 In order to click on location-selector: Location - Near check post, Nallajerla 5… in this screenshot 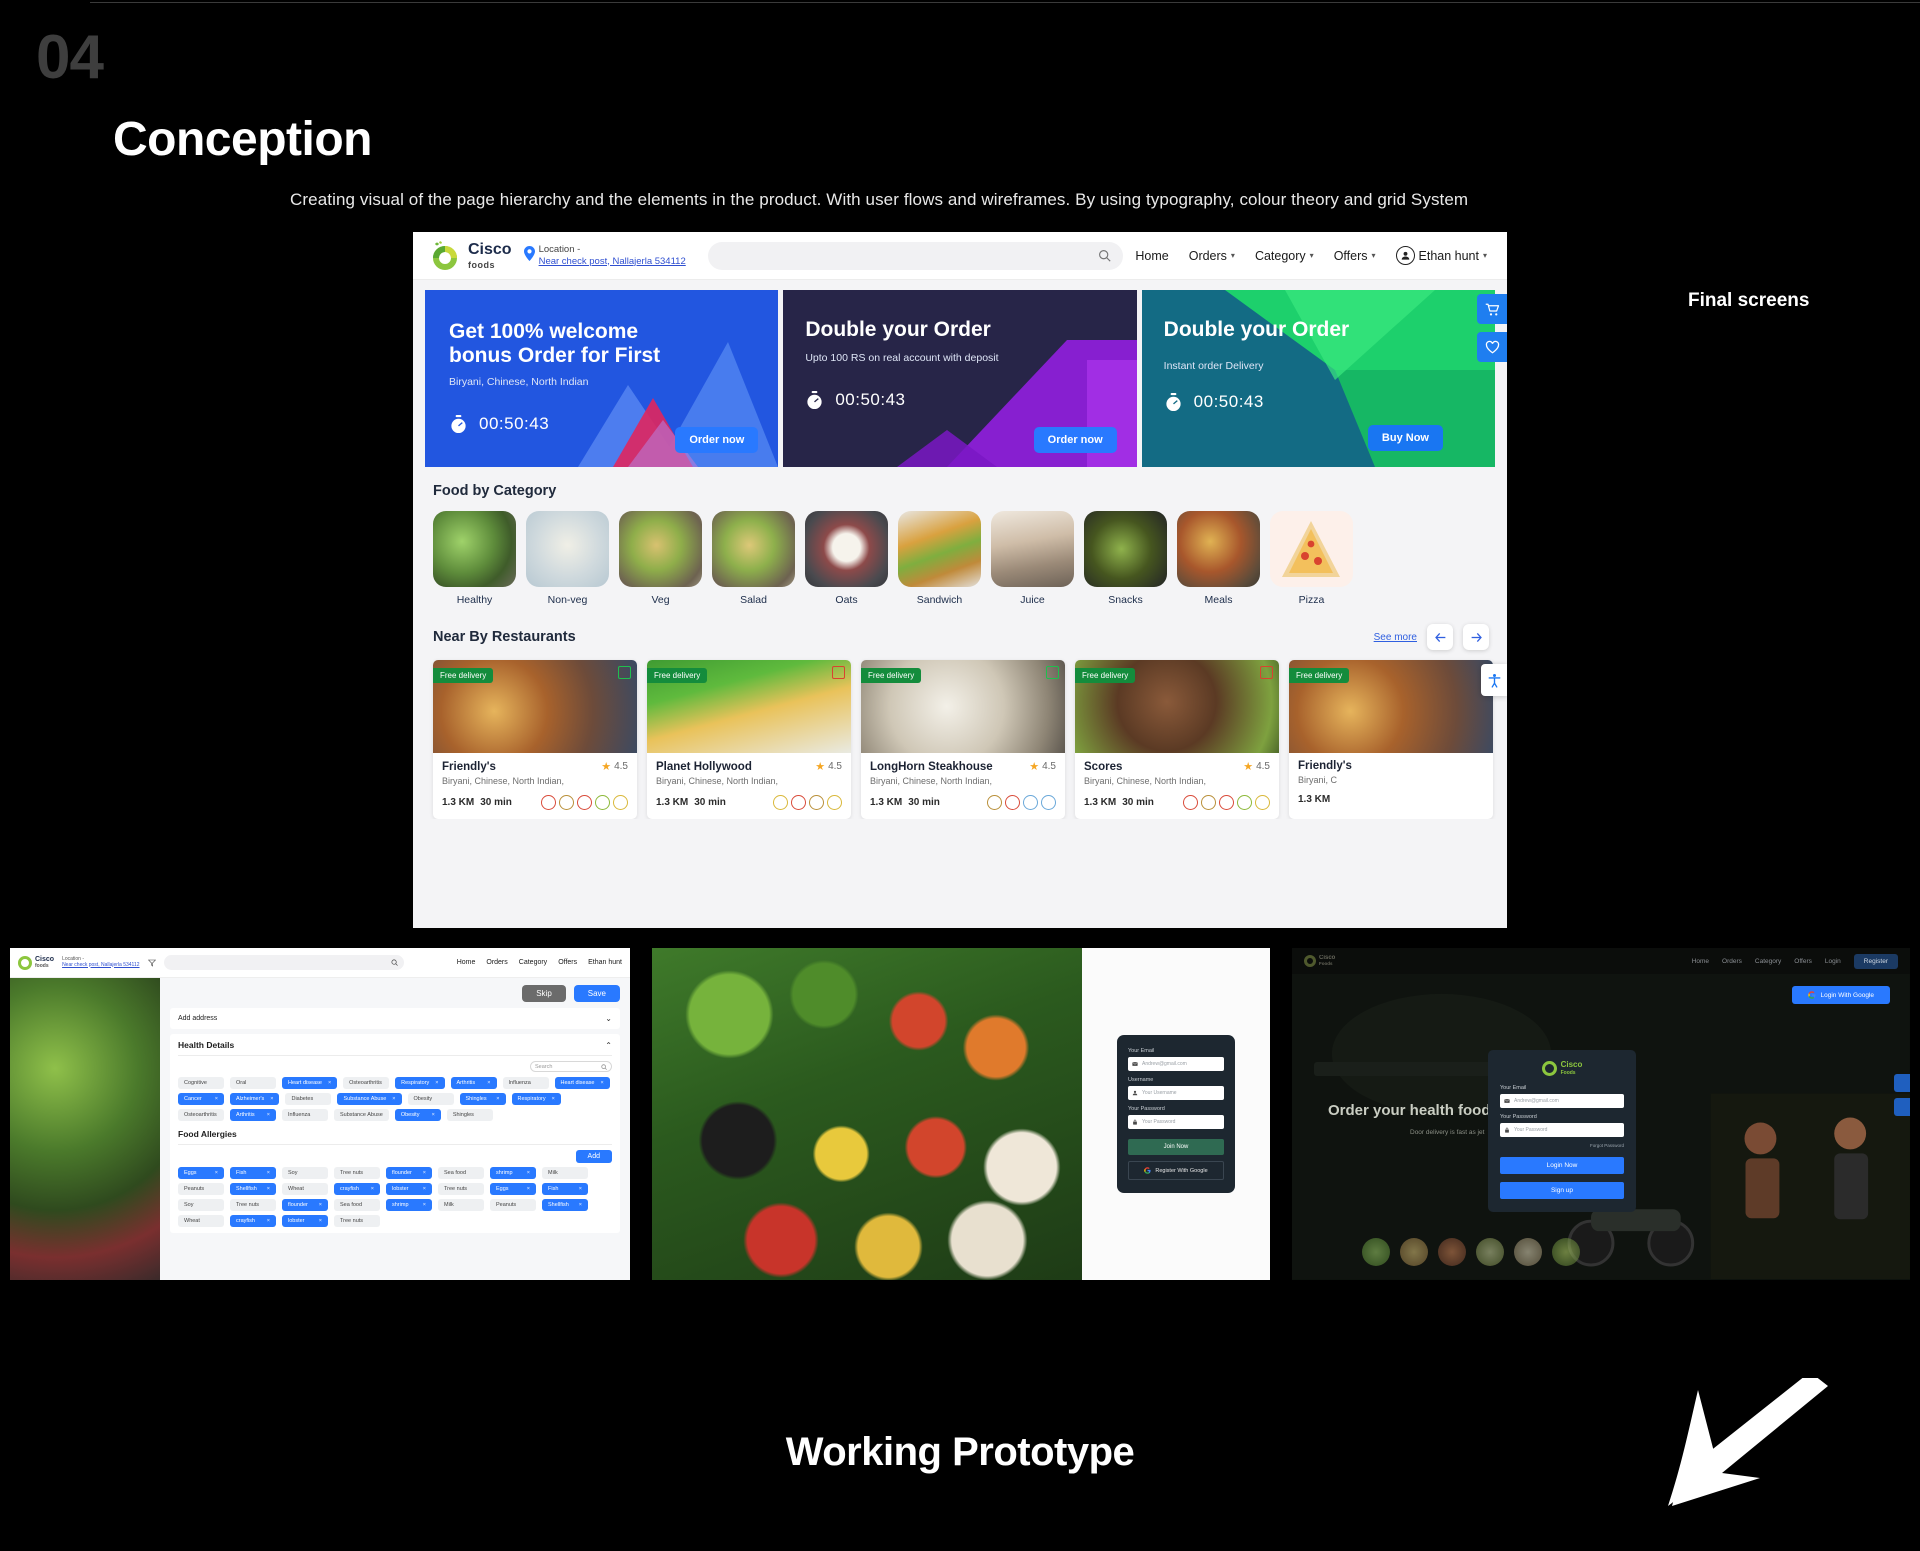, I will do `click(604, 256)`.